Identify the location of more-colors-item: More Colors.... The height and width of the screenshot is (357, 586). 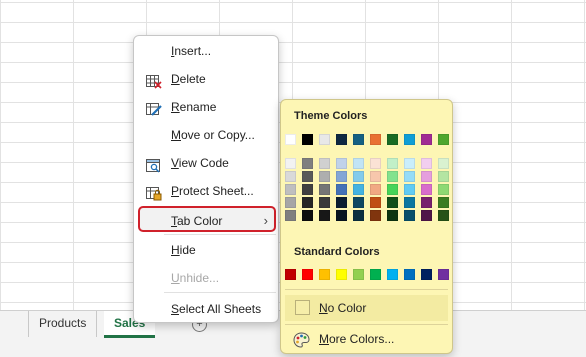
(366, 339).